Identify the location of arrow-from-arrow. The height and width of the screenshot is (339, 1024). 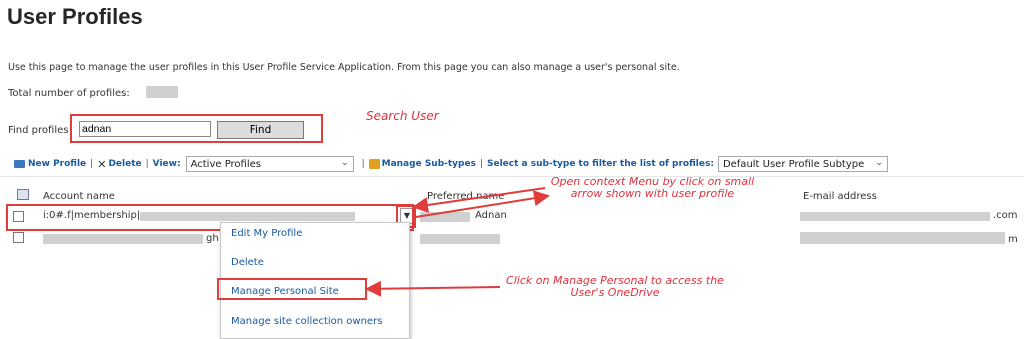
(482, 204).